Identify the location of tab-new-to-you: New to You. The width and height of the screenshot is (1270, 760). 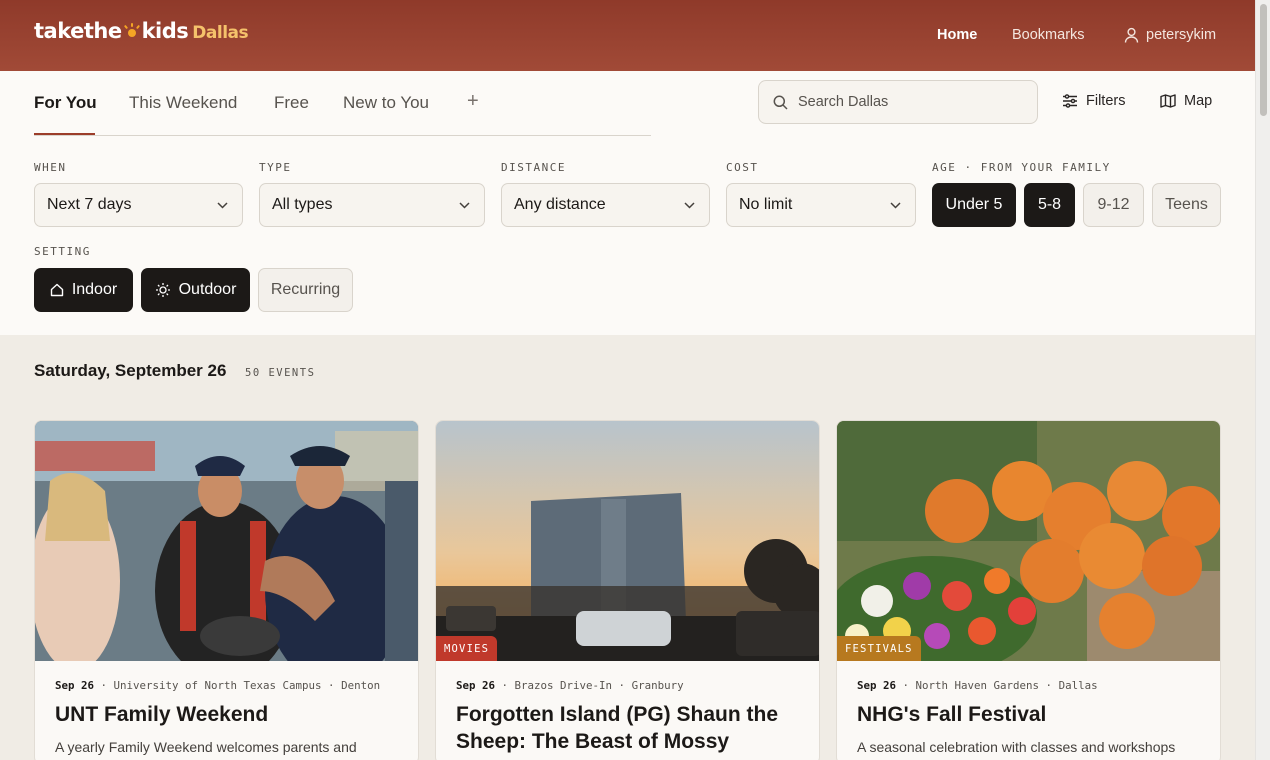
(386, 103).